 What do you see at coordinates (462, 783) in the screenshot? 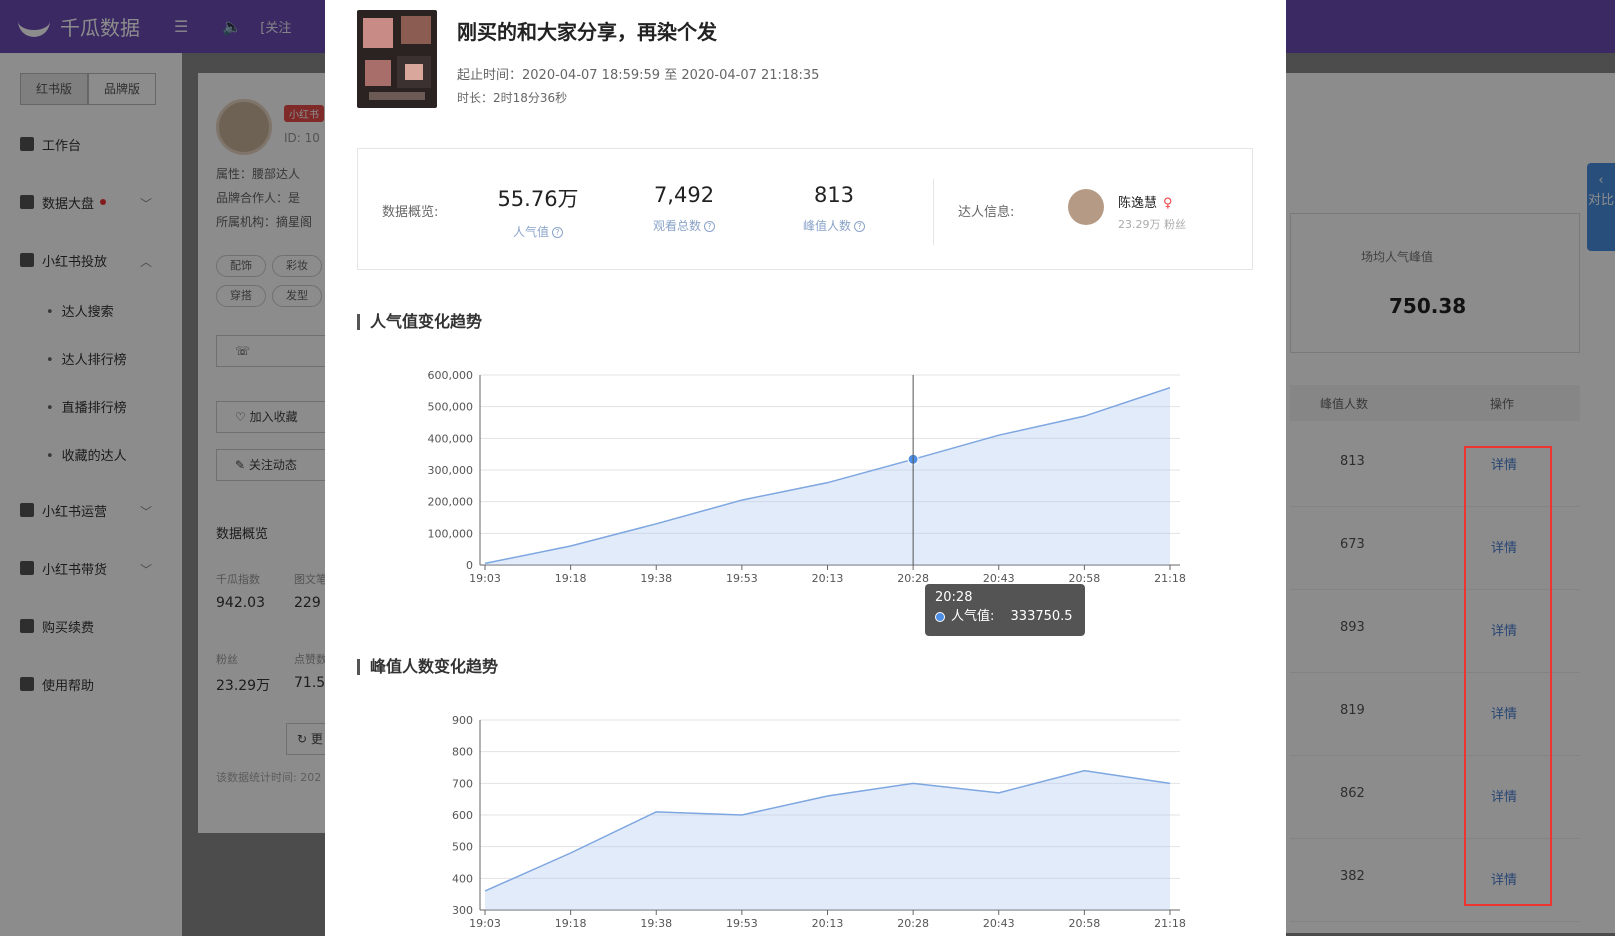
I see `y-tick-label: 700` at bounding box center [462, 783].